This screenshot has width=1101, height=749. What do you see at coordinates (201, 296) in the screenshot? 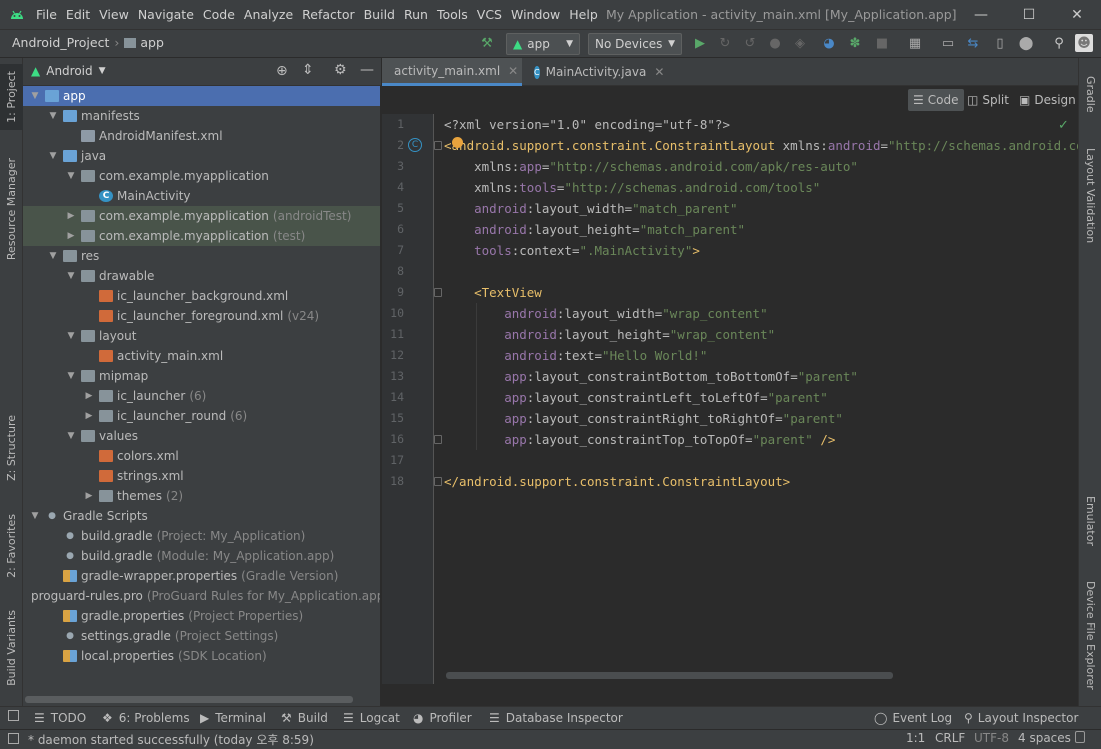
I see `tree-item: ic_launcher_background.xml` at bounding box center [201, 296].